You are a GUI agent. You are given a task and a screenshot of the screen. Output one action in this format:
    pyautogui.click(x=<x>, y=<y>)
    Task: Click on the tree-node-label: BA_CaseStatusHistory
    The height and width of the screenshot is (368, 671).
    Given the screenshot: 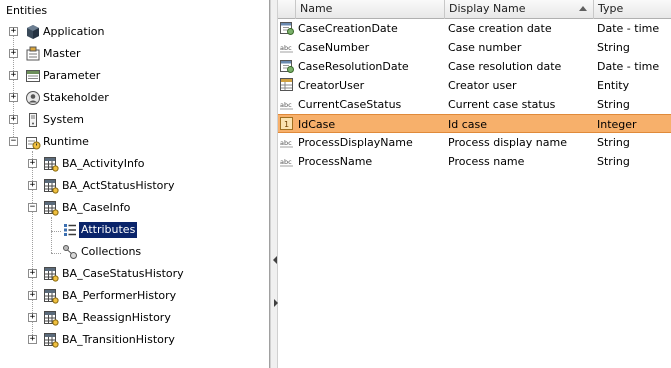 What is the action you would take?
    pyautogui.click(x=123, y=274)
    